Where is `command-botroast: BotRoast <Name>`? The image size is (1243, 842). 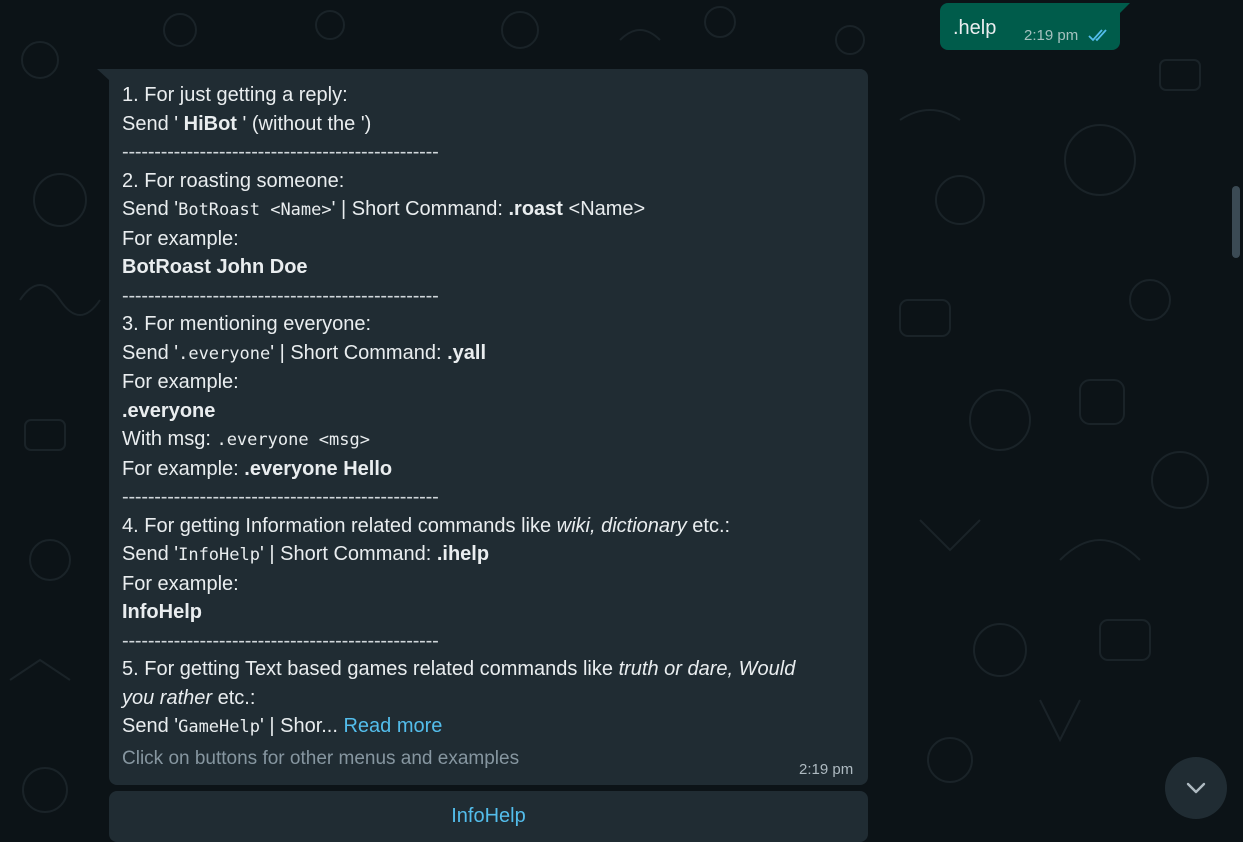 command-botroast: BotRoast <Name> is located at coordinates (255, 210).